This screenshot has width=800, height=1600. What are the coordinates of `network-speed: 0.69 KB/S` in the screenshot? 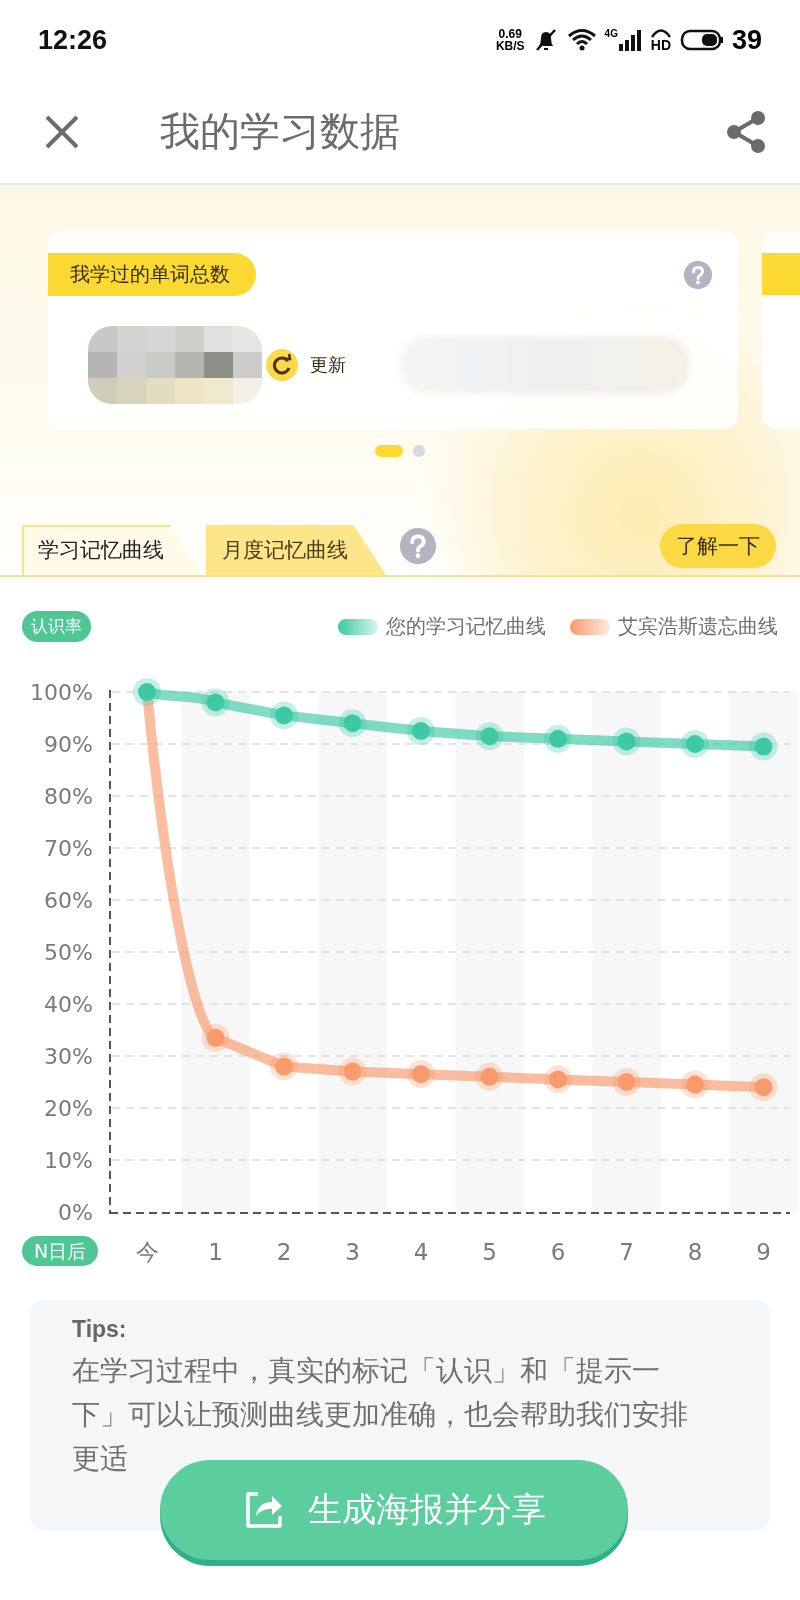 It's located at (510, 40).